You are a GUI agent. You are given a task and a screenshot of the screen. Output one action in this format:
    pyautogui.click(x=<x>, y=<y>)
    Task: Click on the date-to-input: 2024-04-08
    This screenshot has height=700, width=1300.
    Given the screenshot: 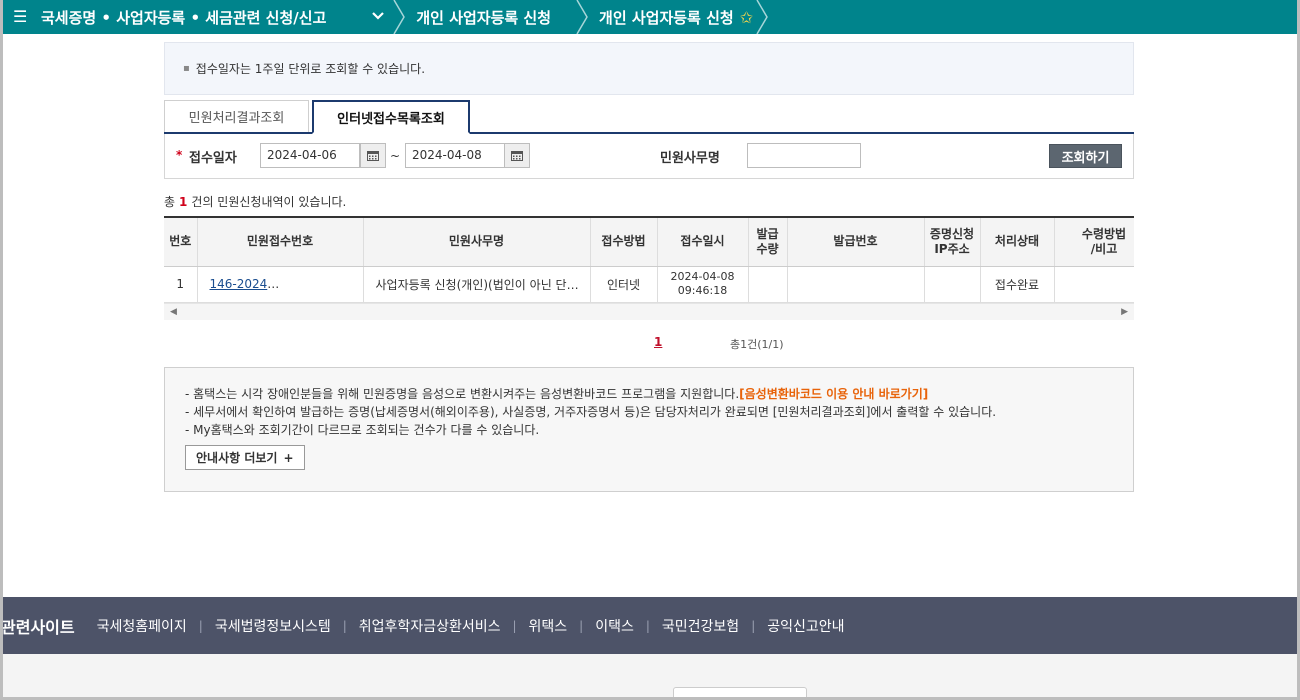 What is the action you would take?
    pyautogui.click(x=455, y=155)
    